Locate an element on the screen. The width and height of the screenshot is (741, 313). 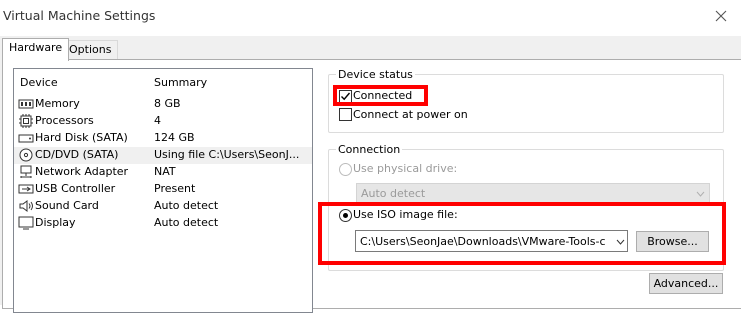
close-button is located at coordinates (721, 16).